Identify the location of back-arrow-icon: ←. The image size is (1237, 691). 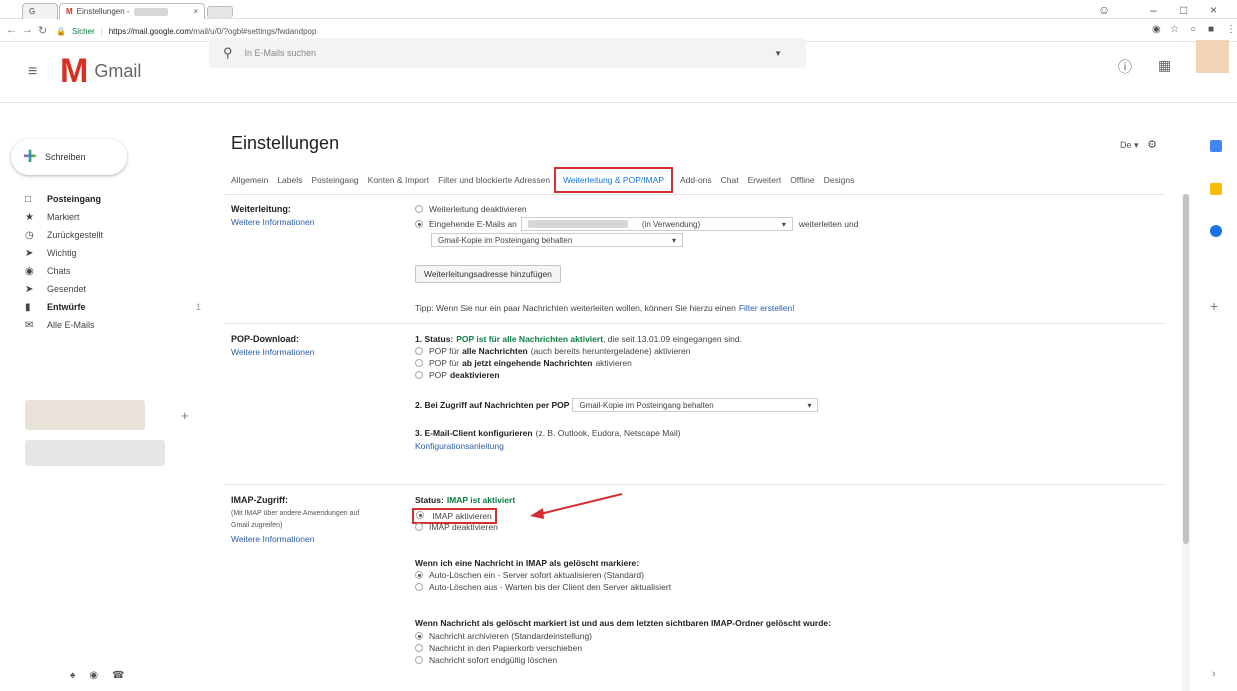
(11, 30).